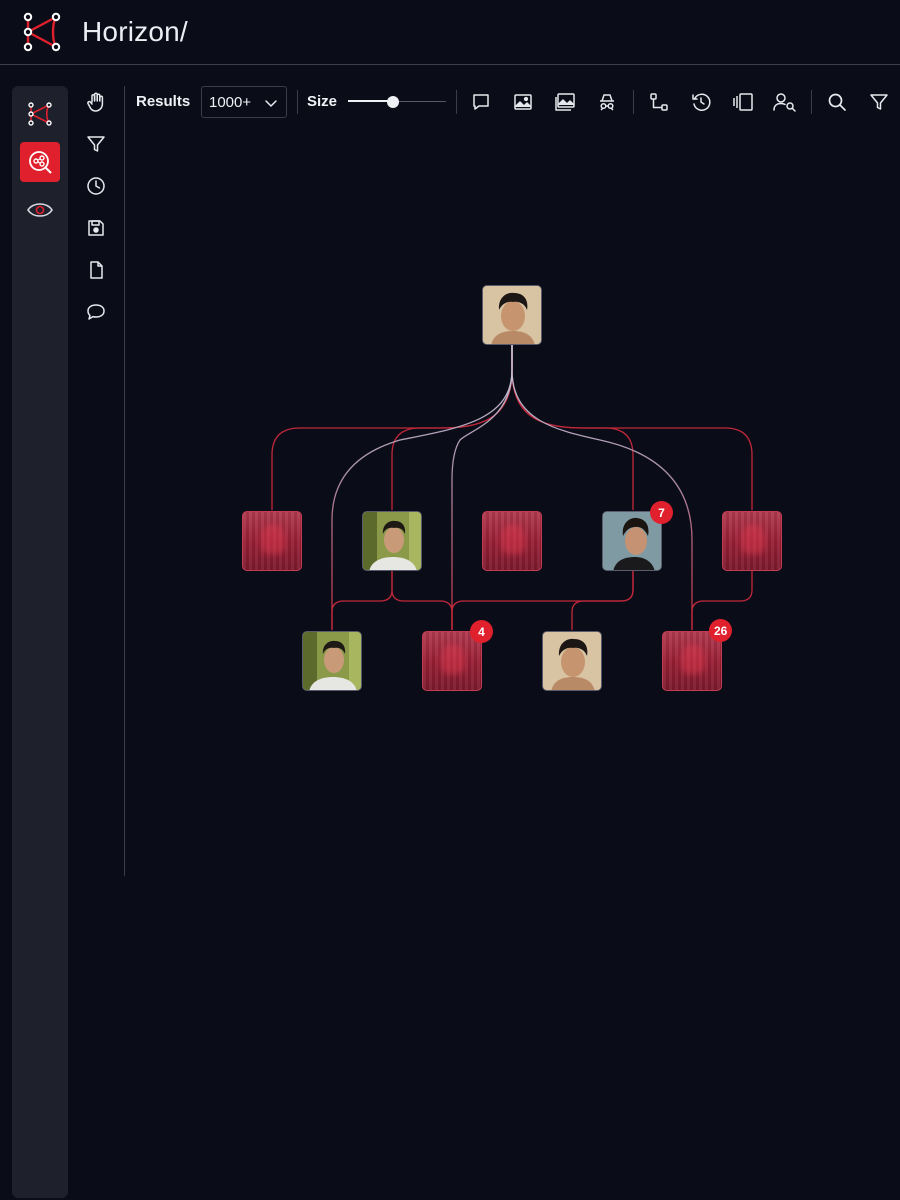 The width and height of the screenshot is (900, 1200). I want to click on network-search-icon, so click(40, 162).